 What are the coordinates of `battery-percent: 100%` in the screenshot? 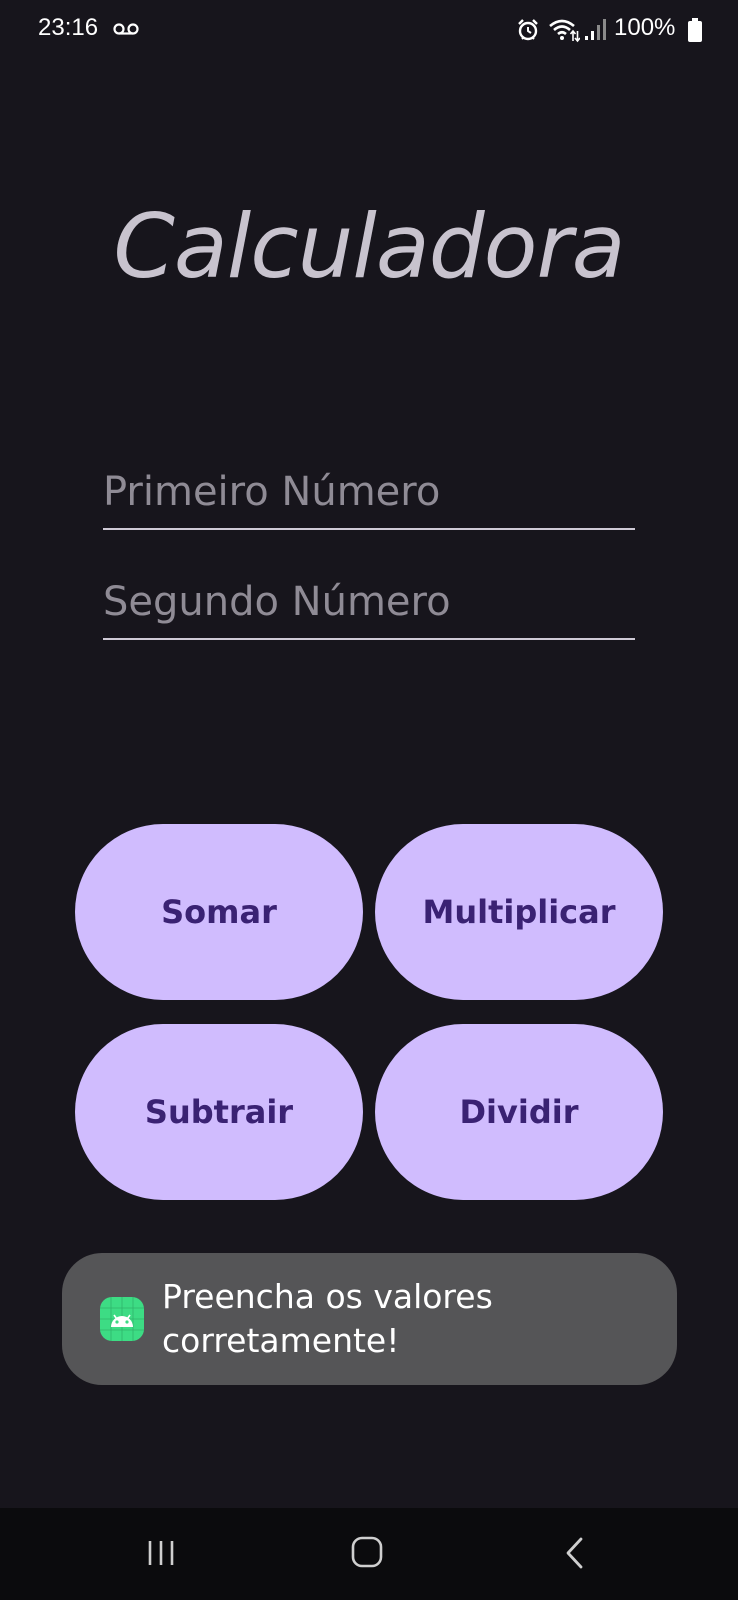 It's located at (645, 27).